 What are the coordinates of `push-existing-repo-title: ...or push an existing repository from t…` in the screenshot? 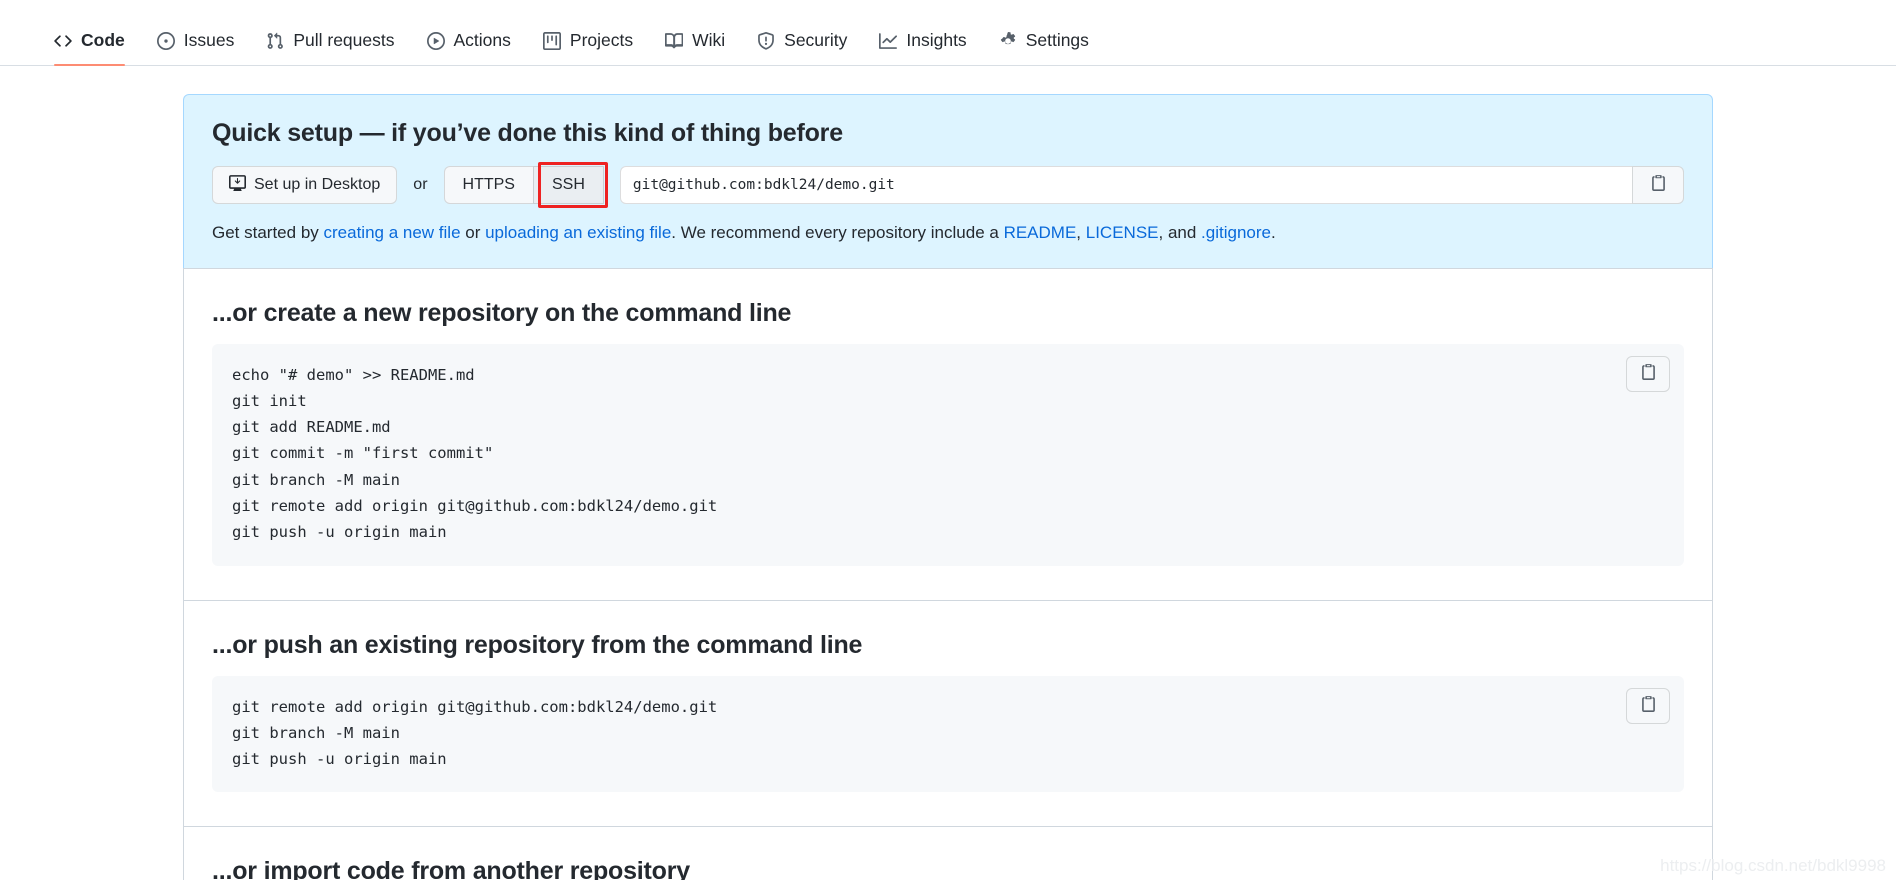 It's located at (537, 644).